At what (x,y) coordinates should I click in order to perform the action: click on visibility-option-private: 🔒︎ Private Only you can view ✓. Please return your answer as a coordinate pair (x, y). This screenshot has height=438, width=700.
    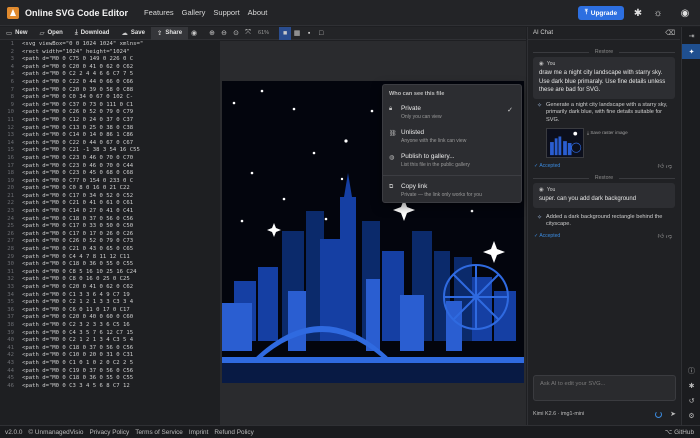
    Looking at the image, I should click on (452, 114).